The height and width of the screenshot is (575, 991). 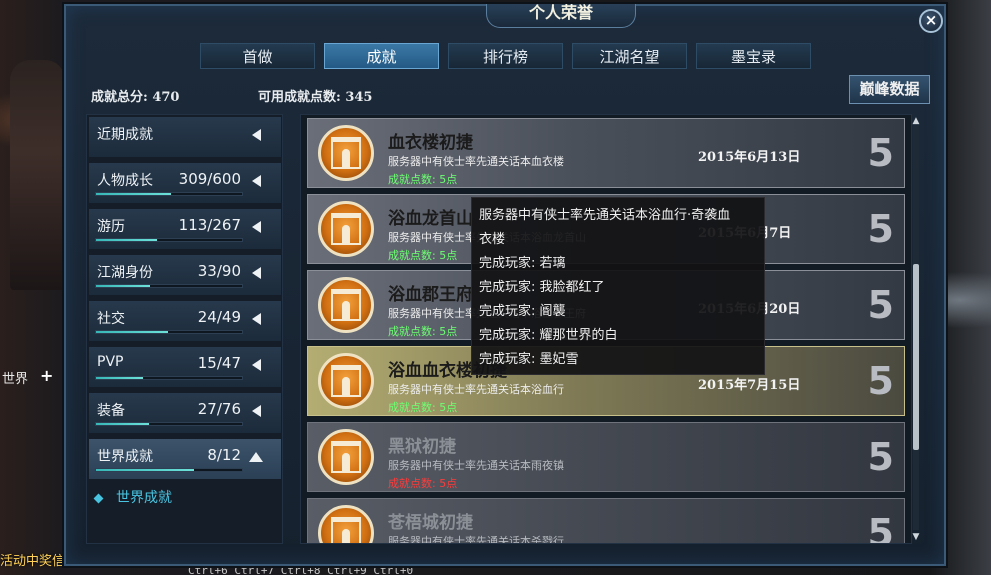 What do you see at coordinates (98, 498) in the screenshot?
I see `diamond-bullet-icon` at bounding box center [98, 498].